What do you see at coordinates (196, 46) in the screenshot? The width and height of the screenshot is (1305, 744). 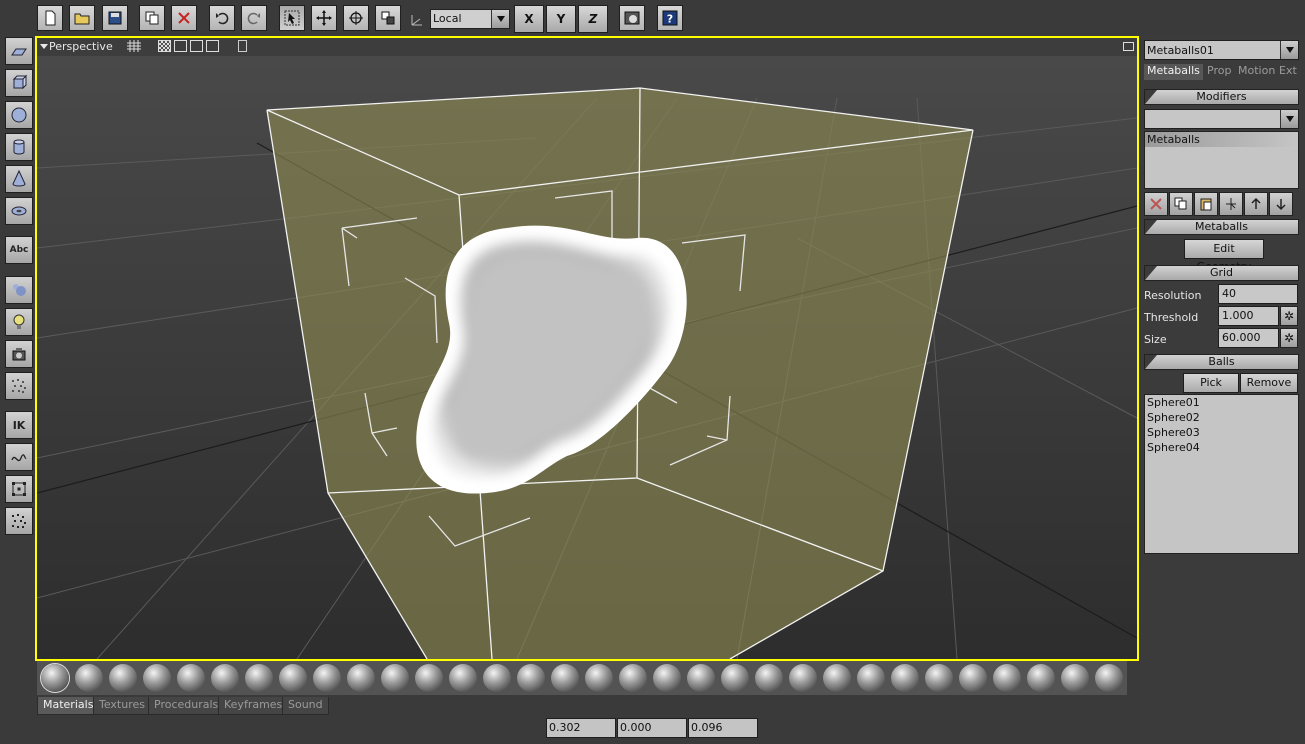 I see `view-layout-double-icon` at bounding box center [196, 46].